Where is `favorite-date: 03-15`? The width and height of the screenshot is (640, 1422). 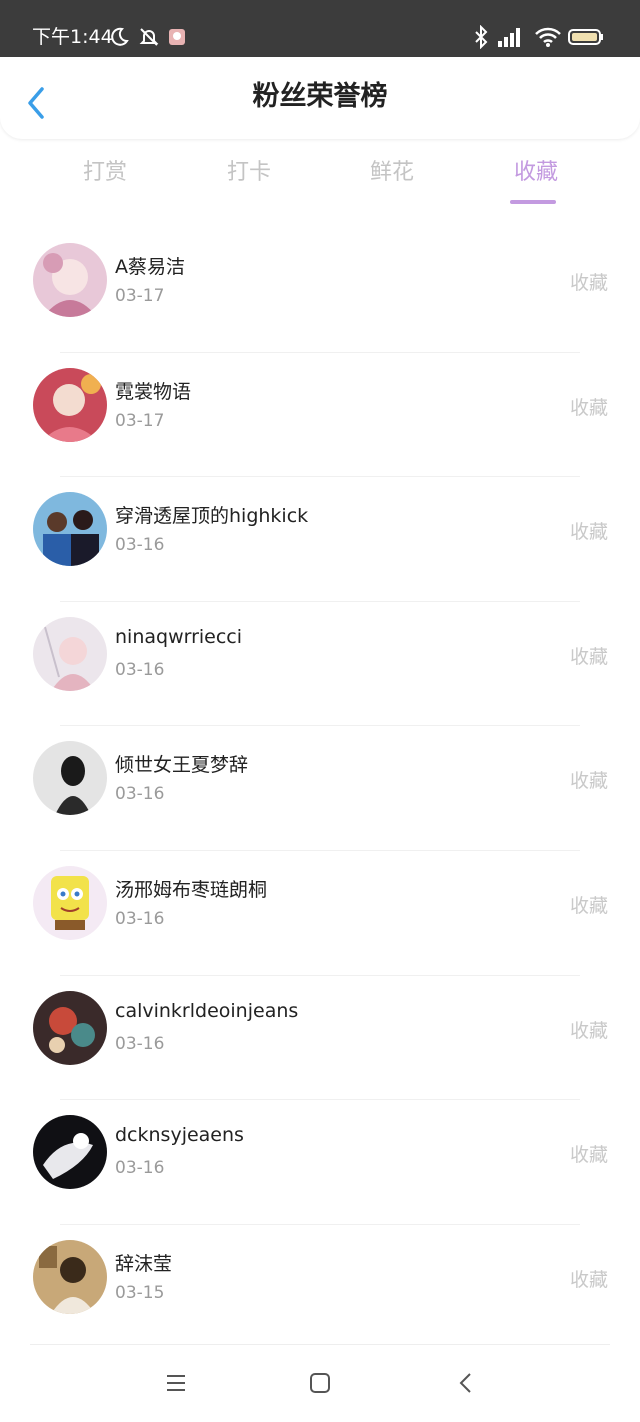
favorite-date: 03-15 is located at coordinates (140, 1292).